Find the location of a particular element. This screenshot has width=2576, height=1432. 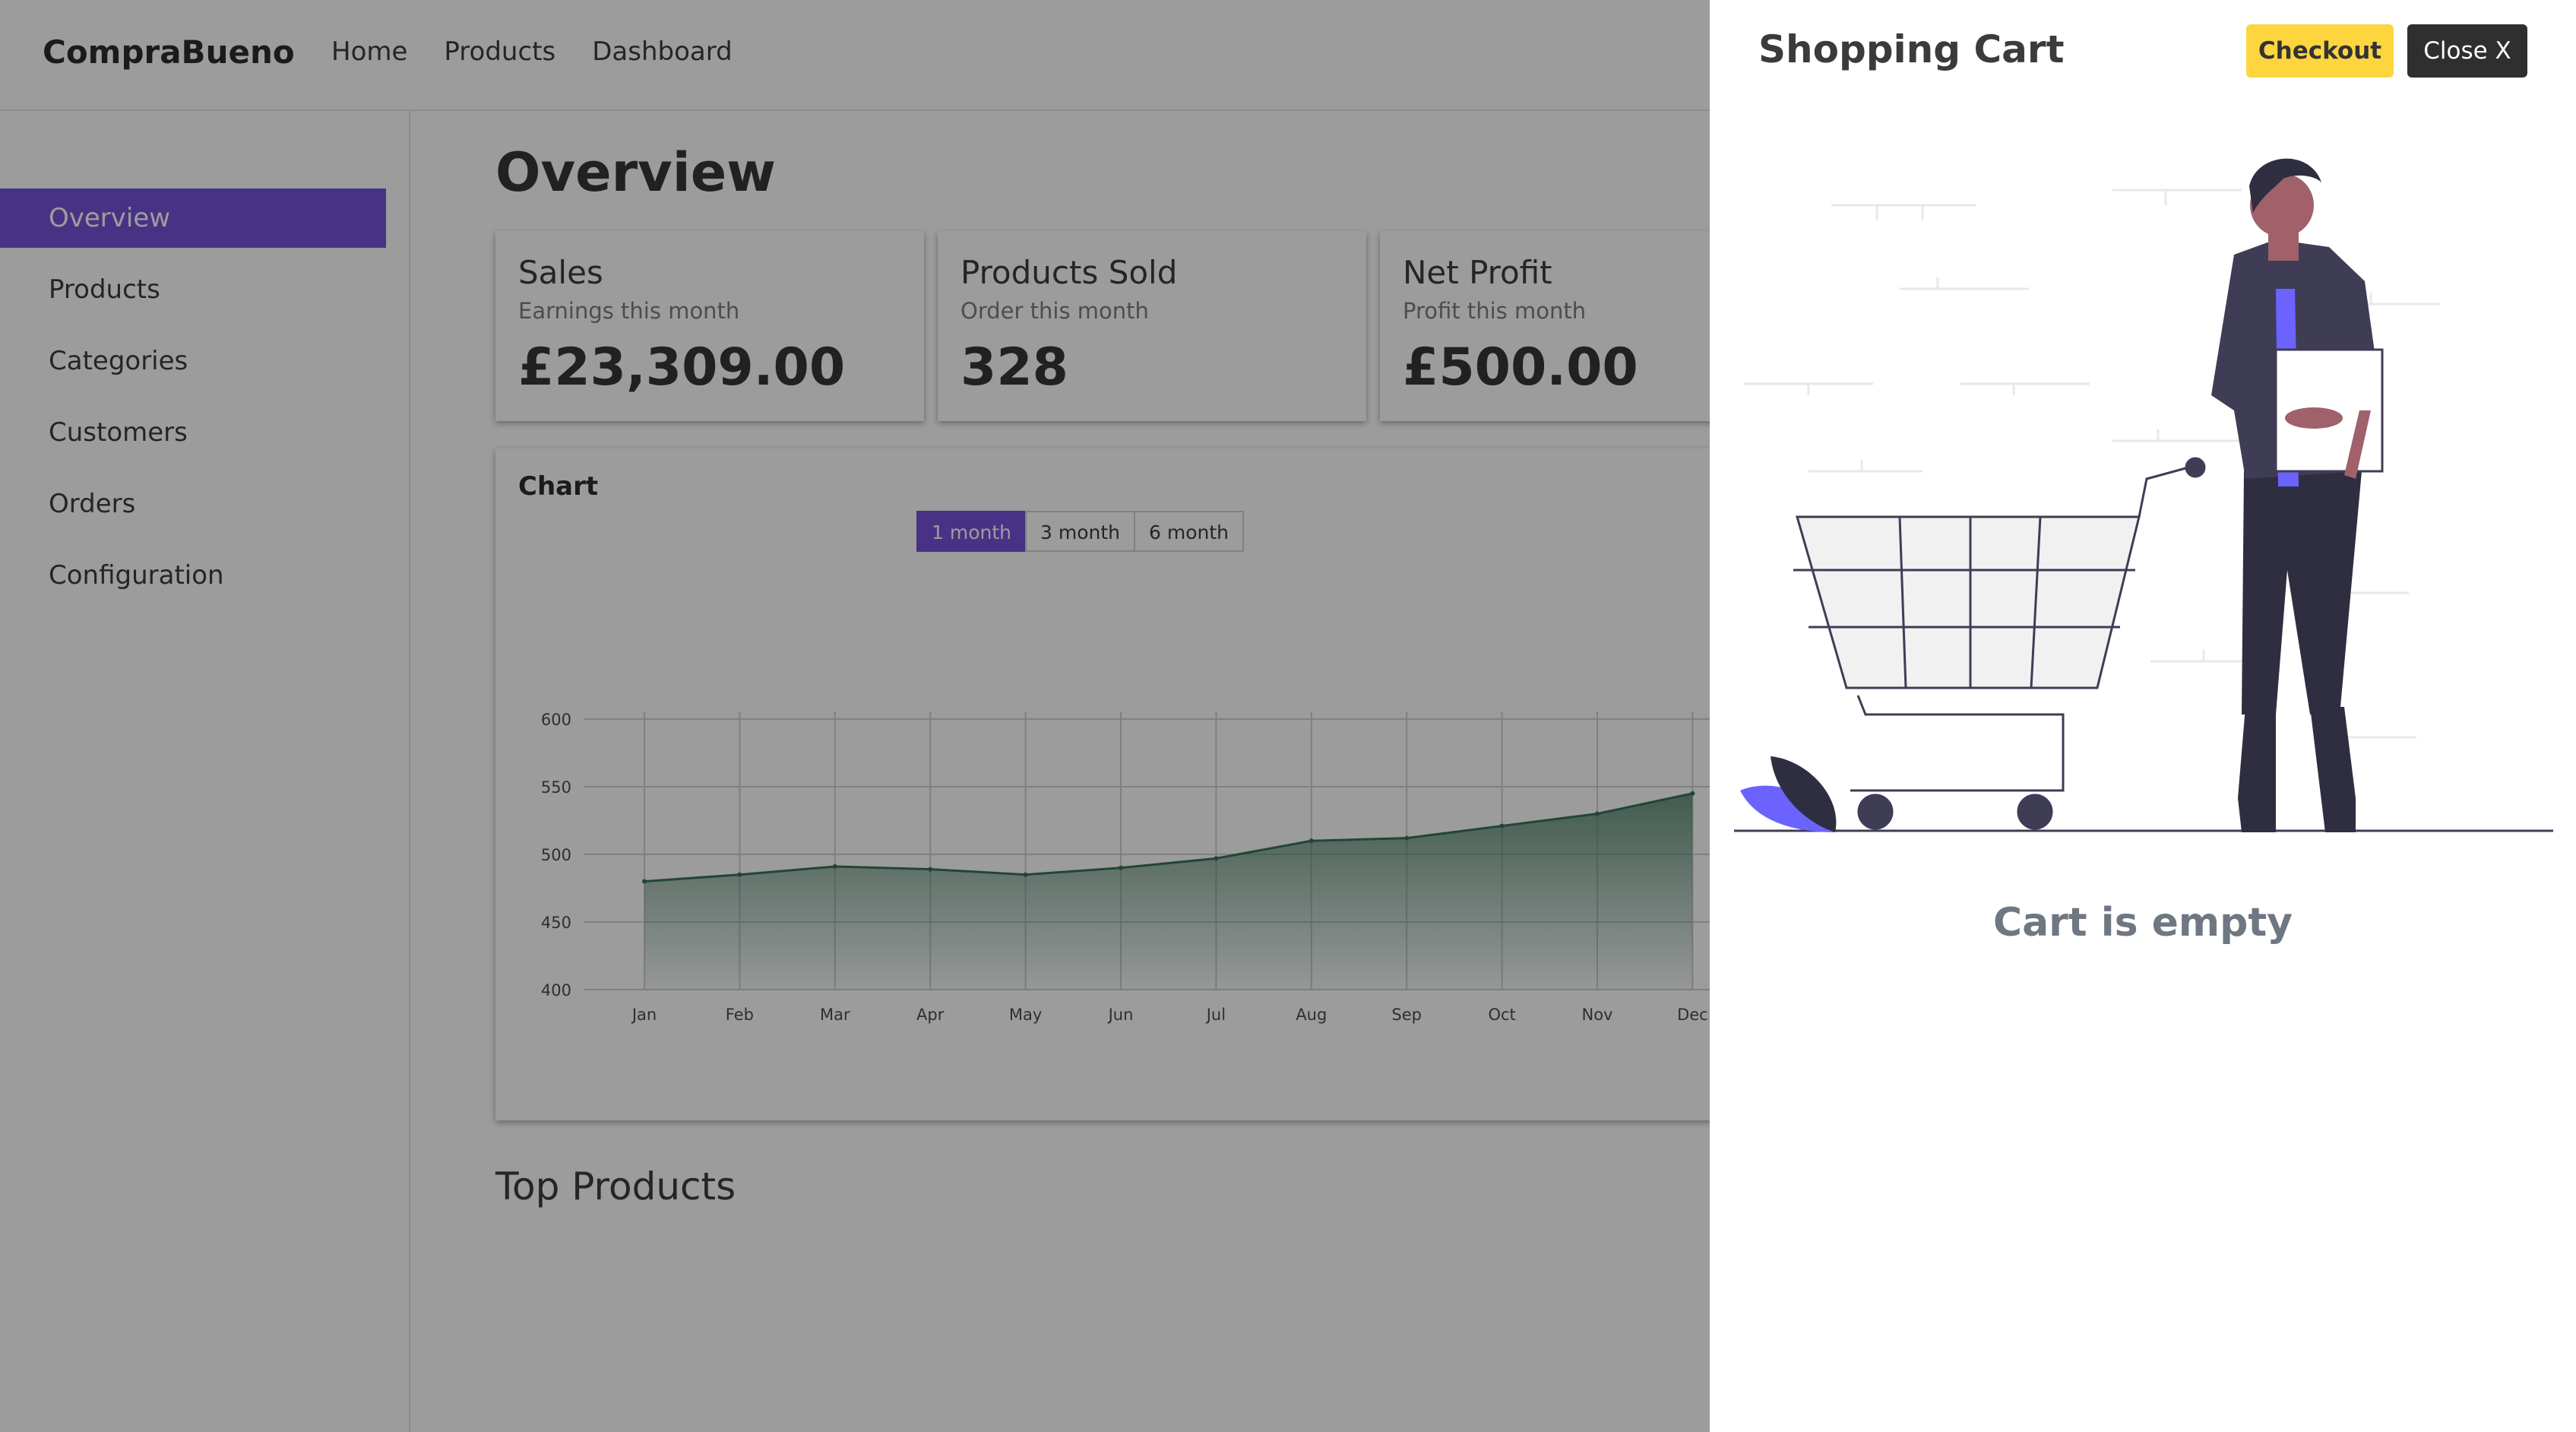

shopping-cart-icon is located at coordinates (2000, 643).